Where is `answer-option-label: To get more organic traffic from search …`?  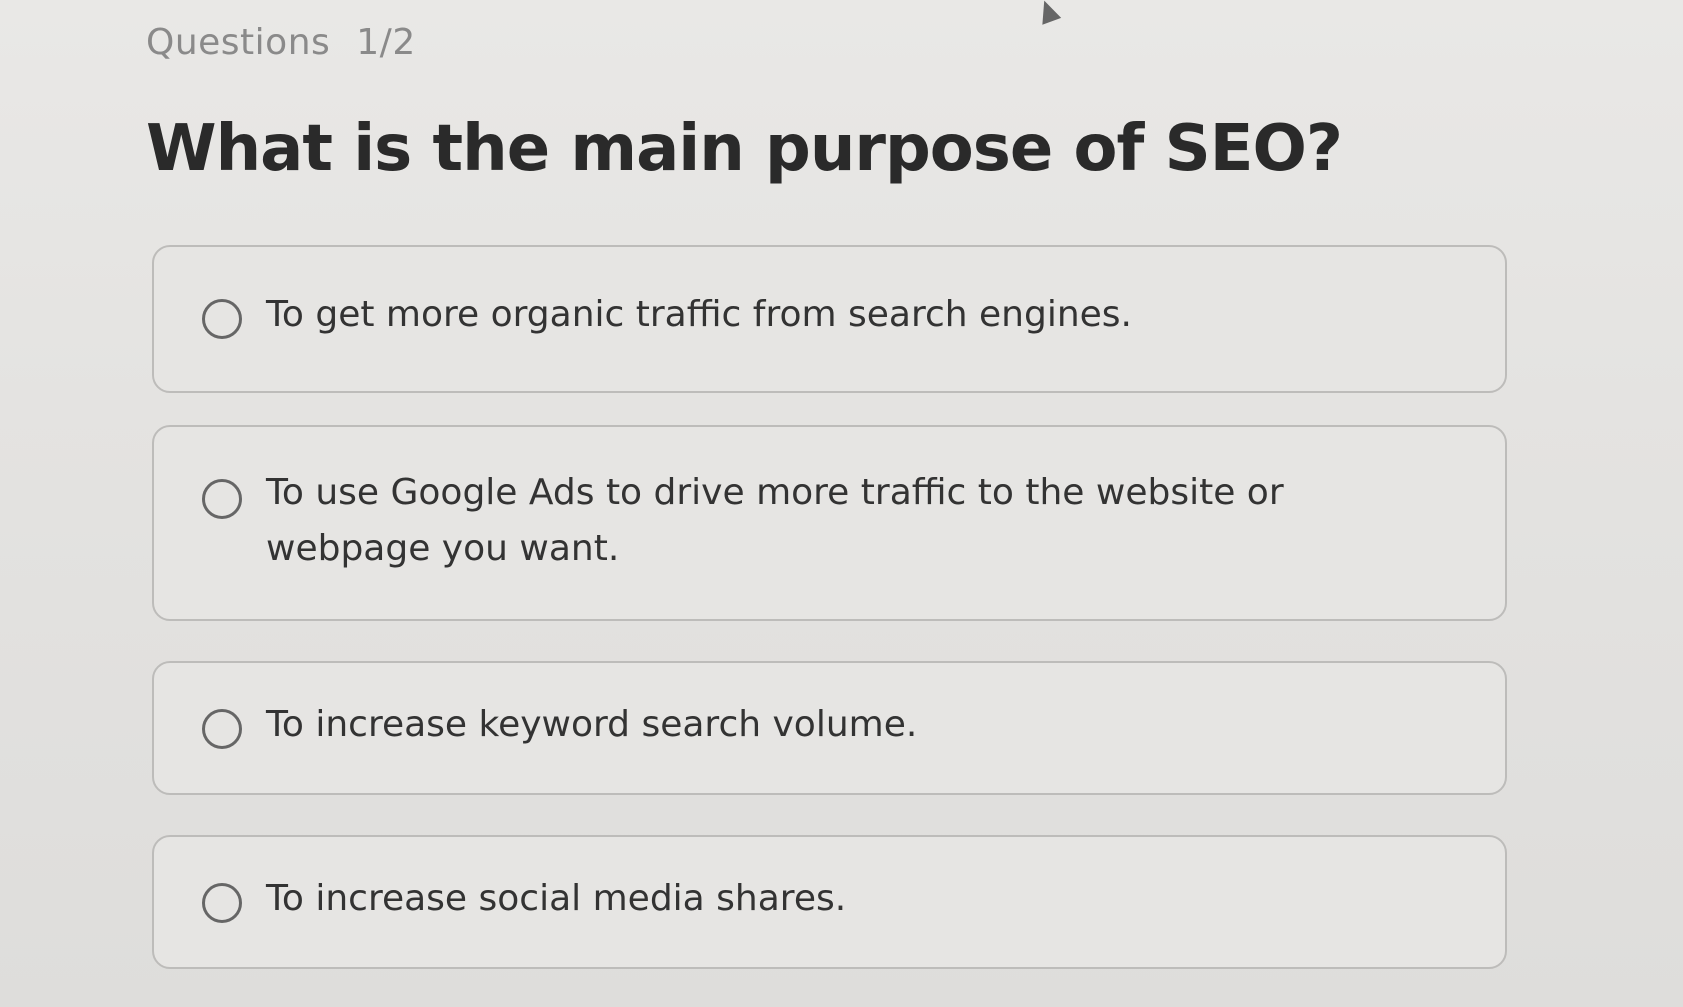 answer-option-label: To get more organic traffic from search … is located at coordinates (699, 314).